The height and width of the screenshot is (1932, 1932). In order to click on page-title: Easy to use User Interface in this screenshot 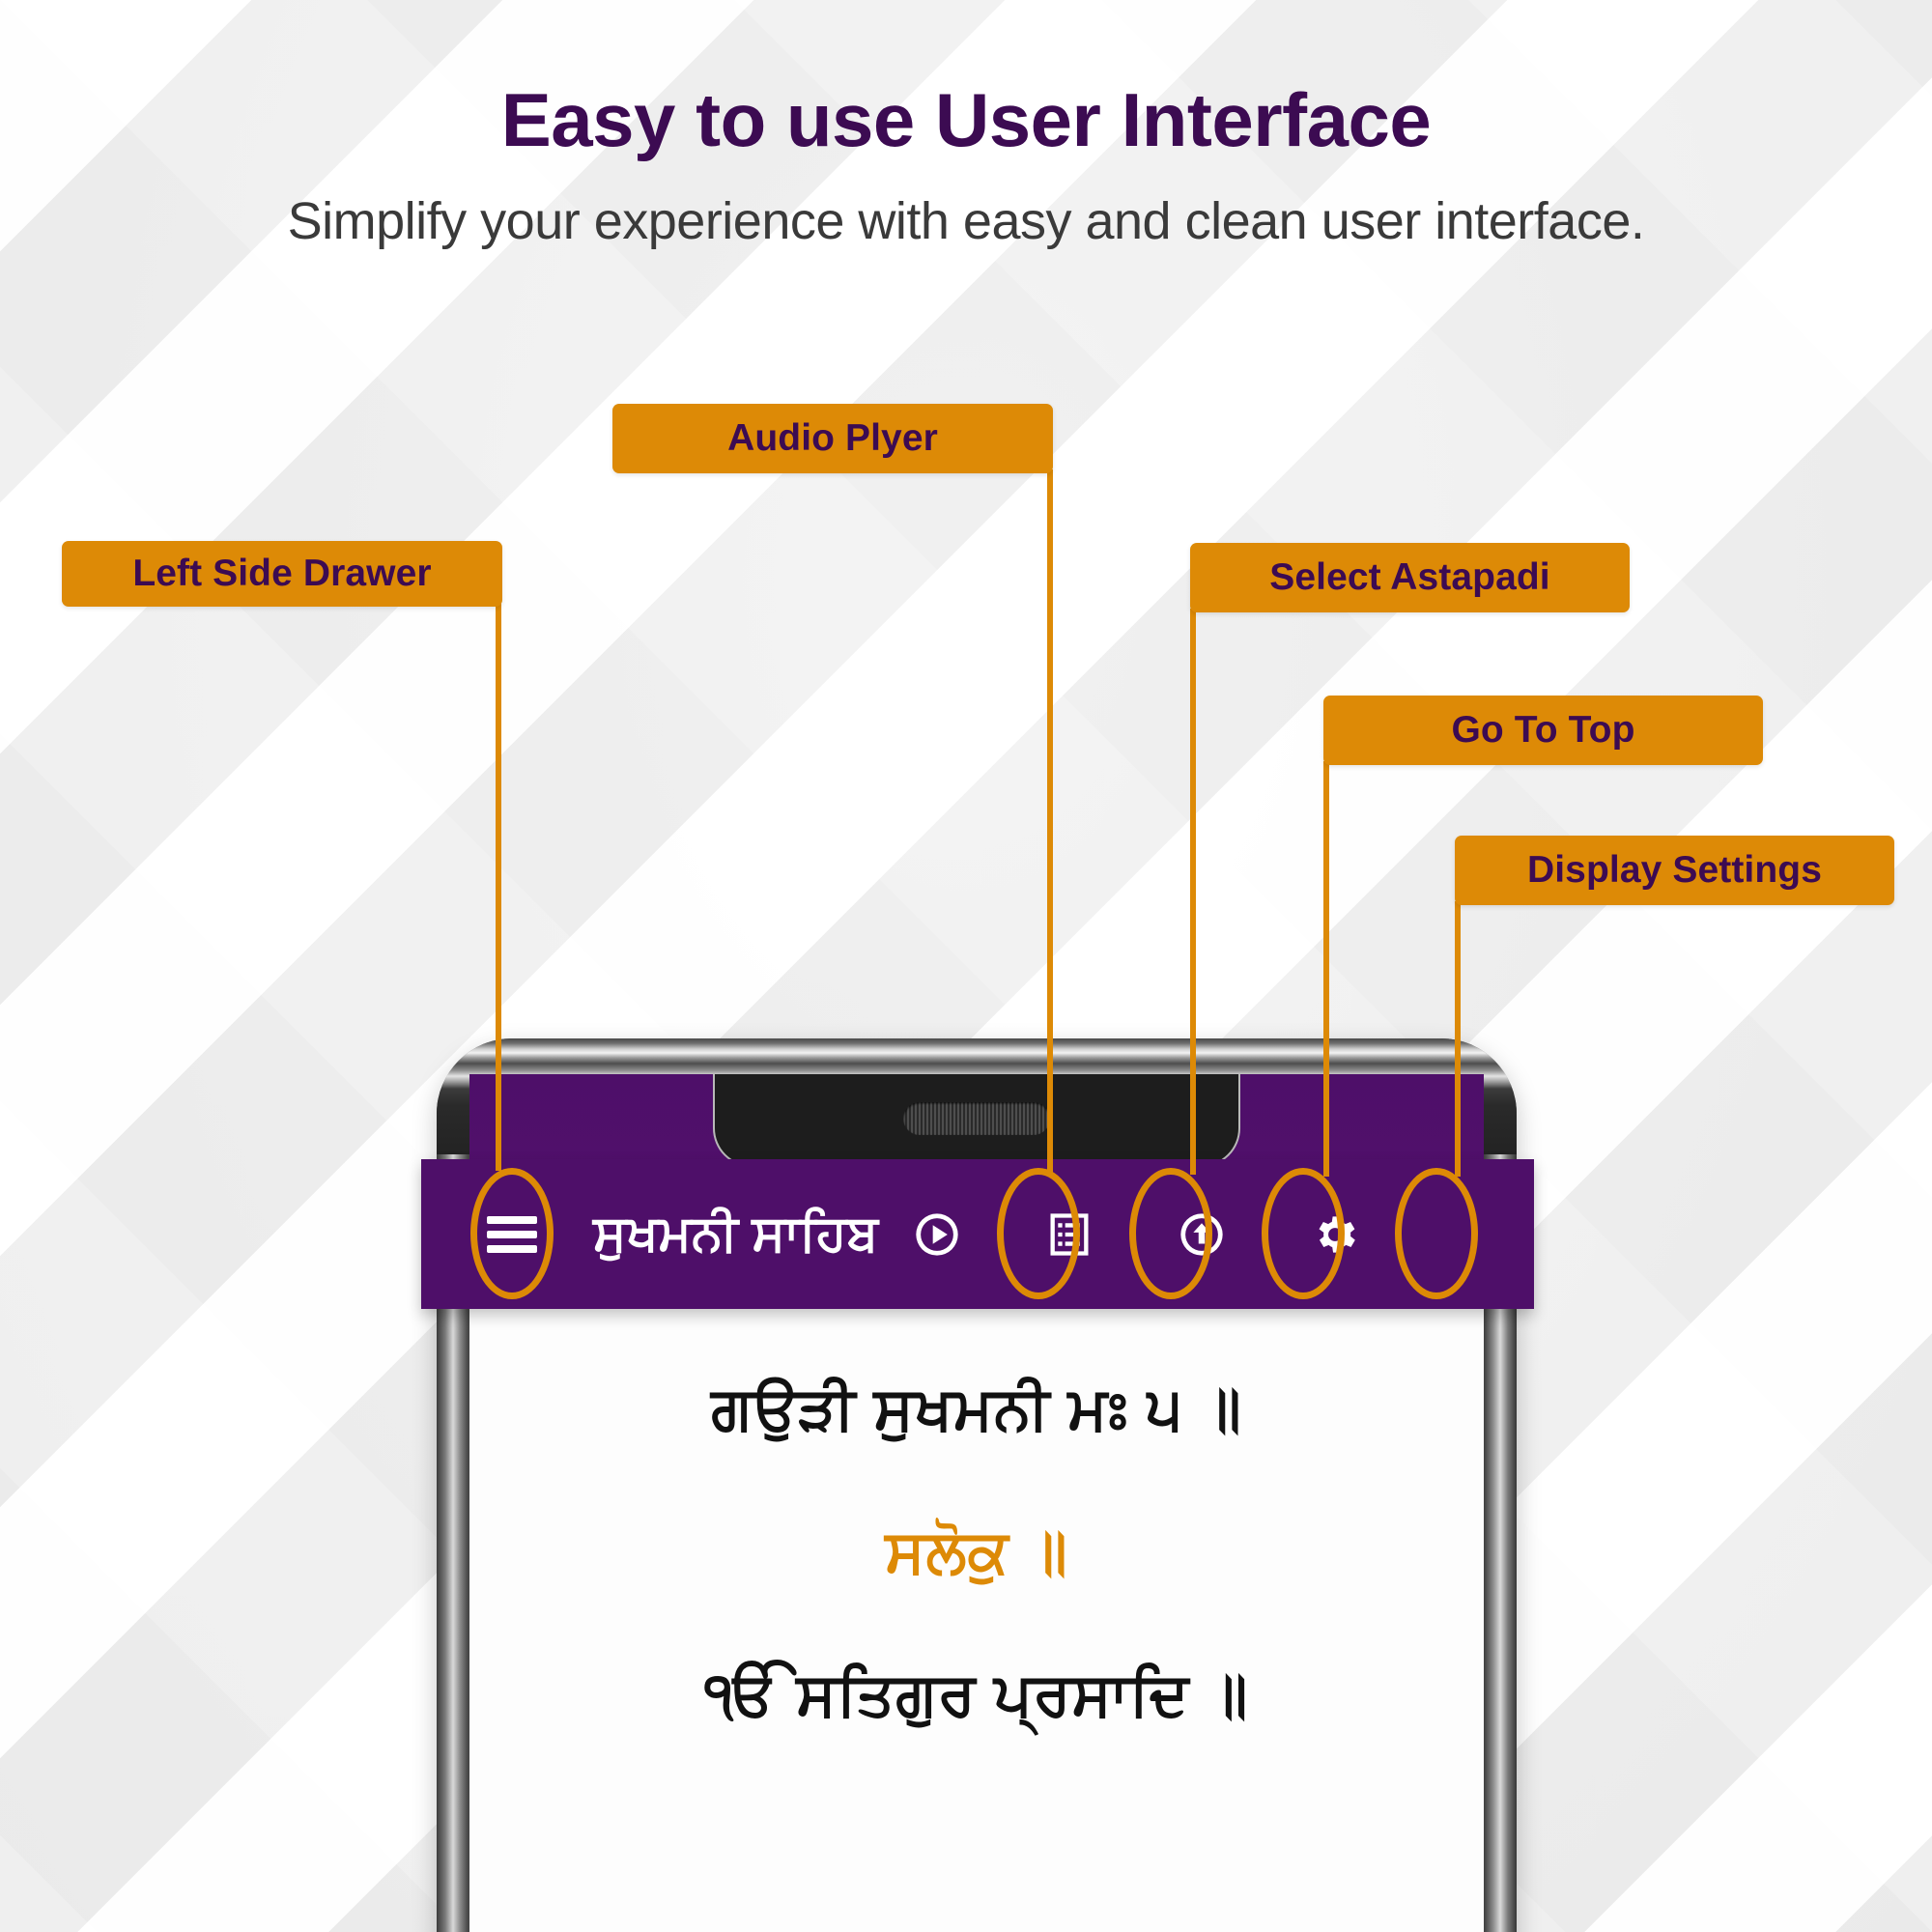, I will do `click(966, 119)`.